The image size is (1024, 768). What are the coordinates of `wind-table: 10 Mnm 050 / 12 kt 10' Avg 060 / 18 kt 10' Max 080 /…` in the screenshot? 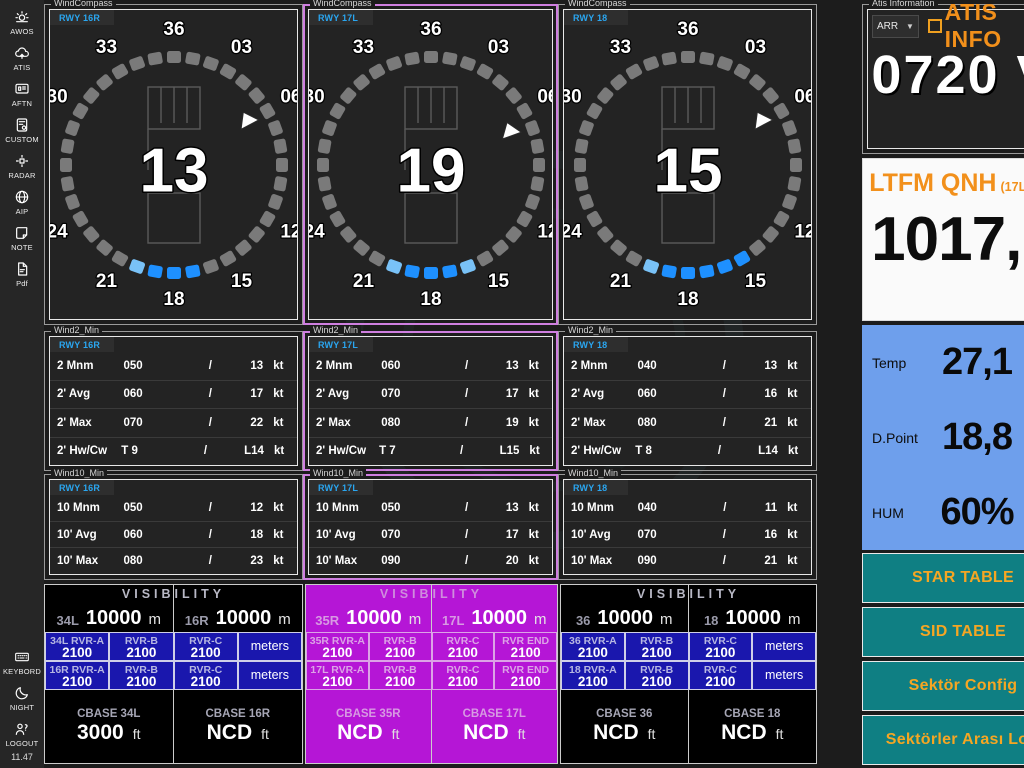 It's located at (173, 534).